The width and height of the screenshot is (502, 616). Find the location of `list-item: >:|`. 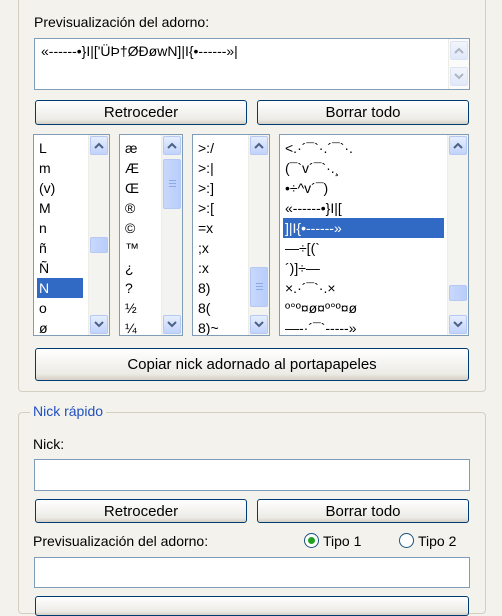

list-item: >:| is located at coordinates (207, 168).